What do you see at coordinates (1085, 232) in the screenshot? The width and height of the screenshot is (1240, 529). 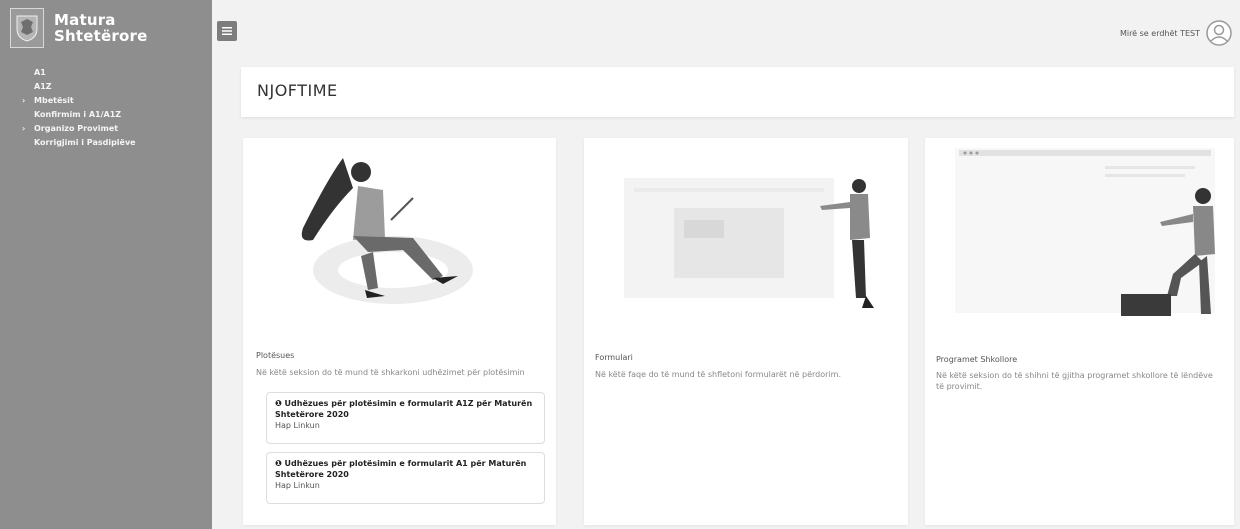 I see `man-presenting-illustration` at bounding box center [1085, 232].